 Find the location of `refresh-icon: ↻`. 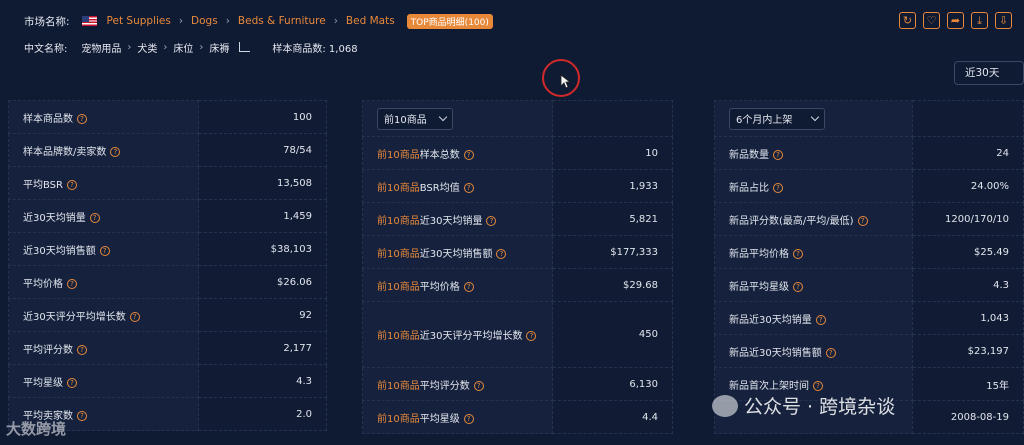

refresh-icon: ↻ is located at coordinates (907, 20).